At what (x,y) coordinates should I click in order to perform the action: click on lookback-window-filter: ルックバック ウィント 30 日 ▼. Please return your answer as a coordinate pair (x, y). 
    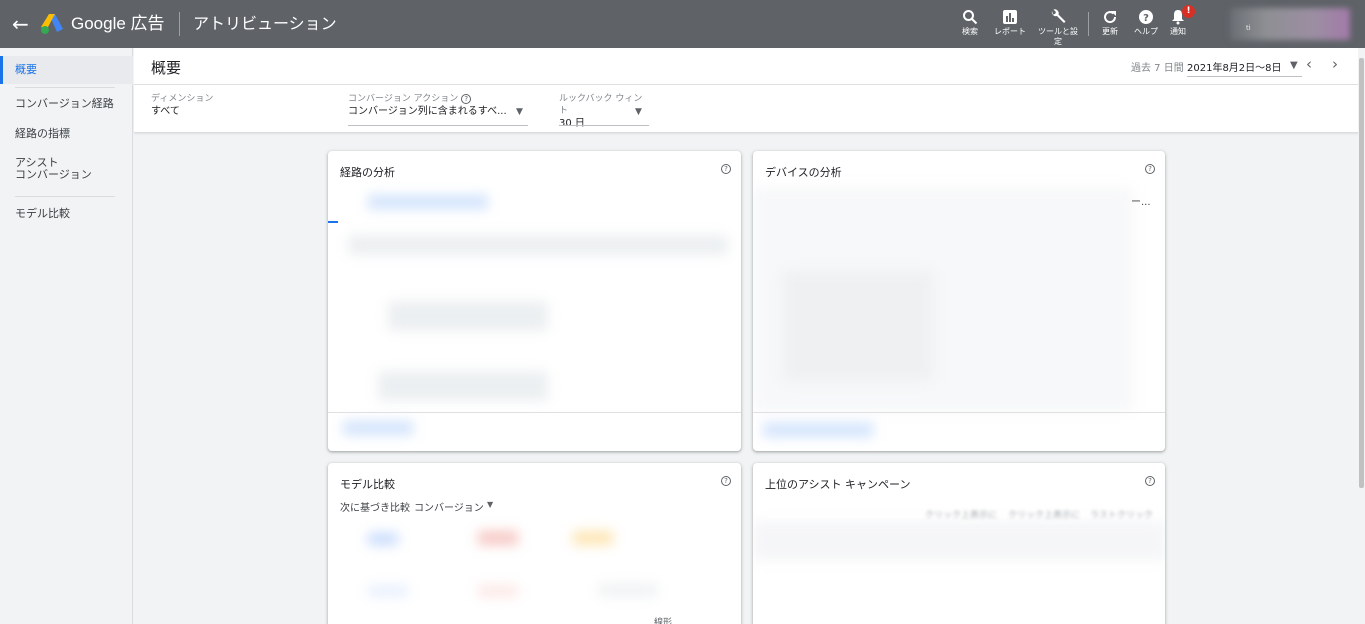
    Looking at the image, I should click on (605, 112).